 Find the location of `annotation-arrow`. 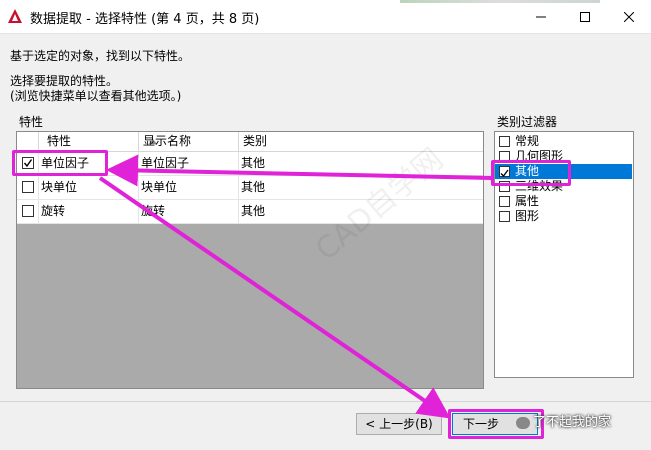

annotation-arrow is located at coordinates (299, 170).